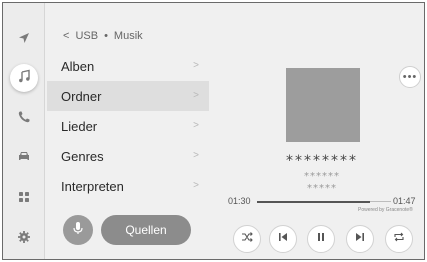  I want to click on sidebar-item-apps, so click(24, 199).